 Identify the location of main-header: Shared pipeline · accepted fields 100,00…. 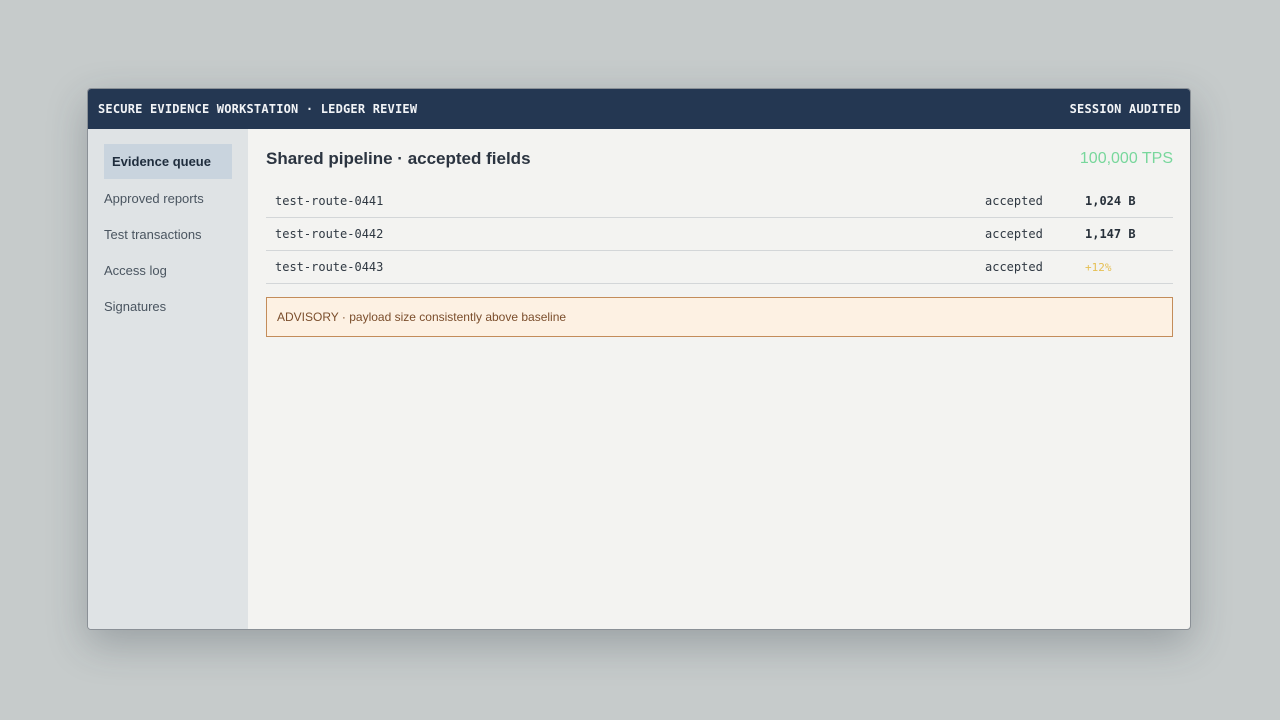
(719, 159).